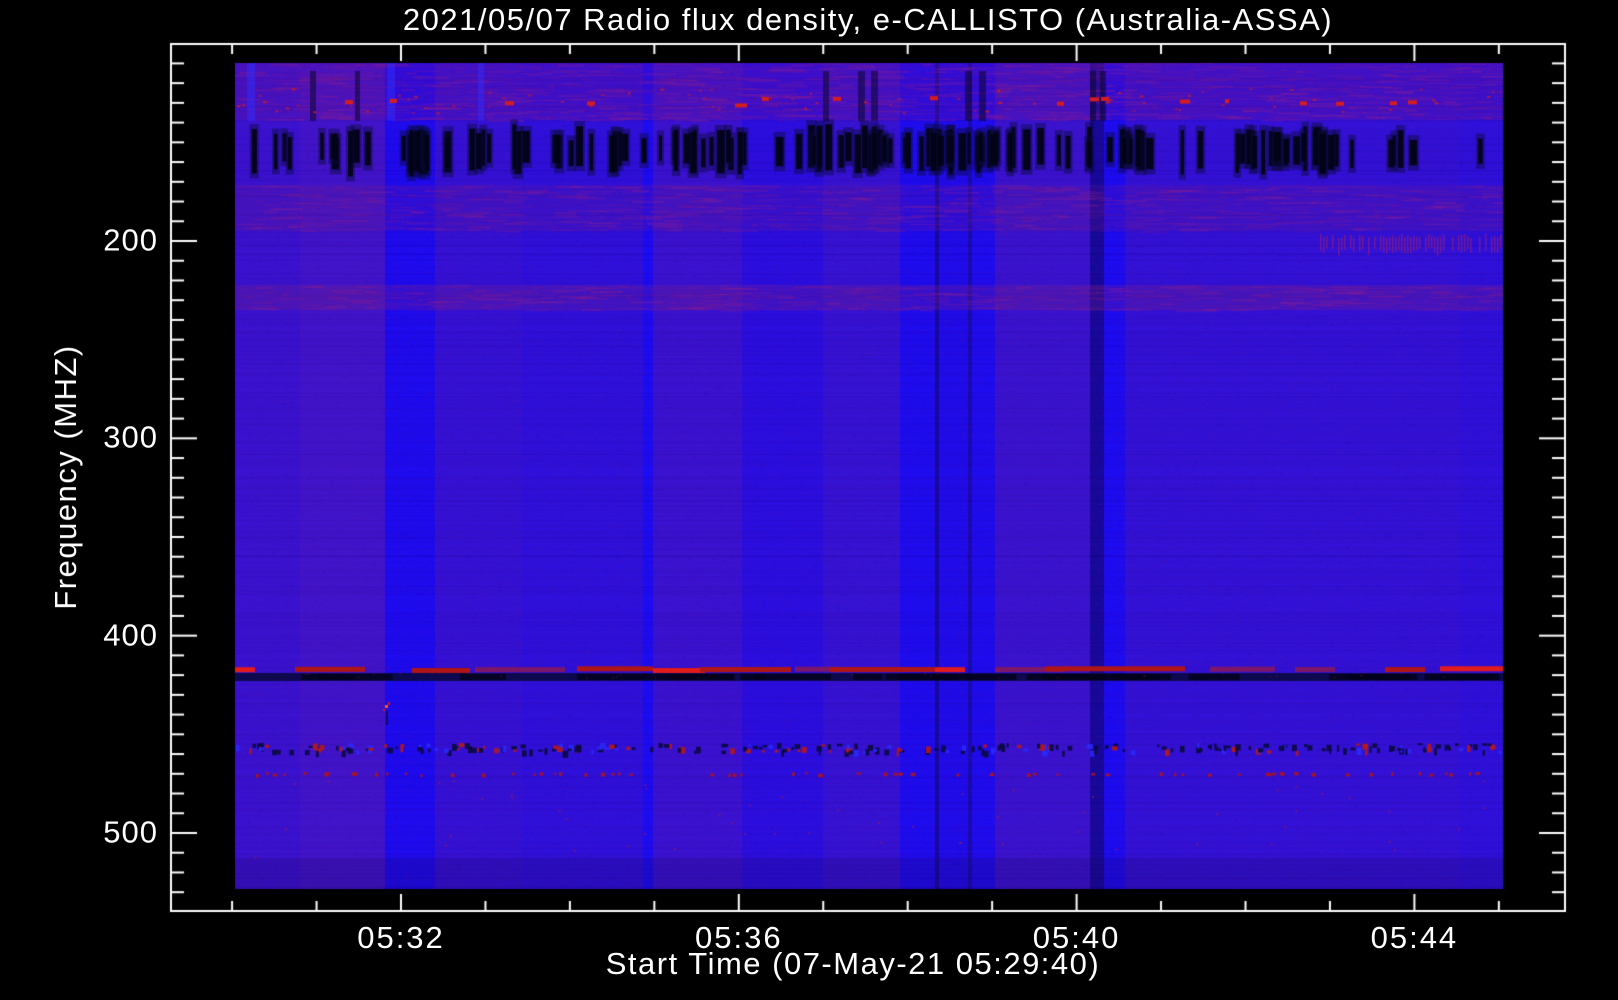 This screenshot has height=1000, width=1618. Describe the element at coordinates (853, 963) in the screenshot. I see `x-axis-label: Start Time (07-May-21 05:29:40)` at that location.